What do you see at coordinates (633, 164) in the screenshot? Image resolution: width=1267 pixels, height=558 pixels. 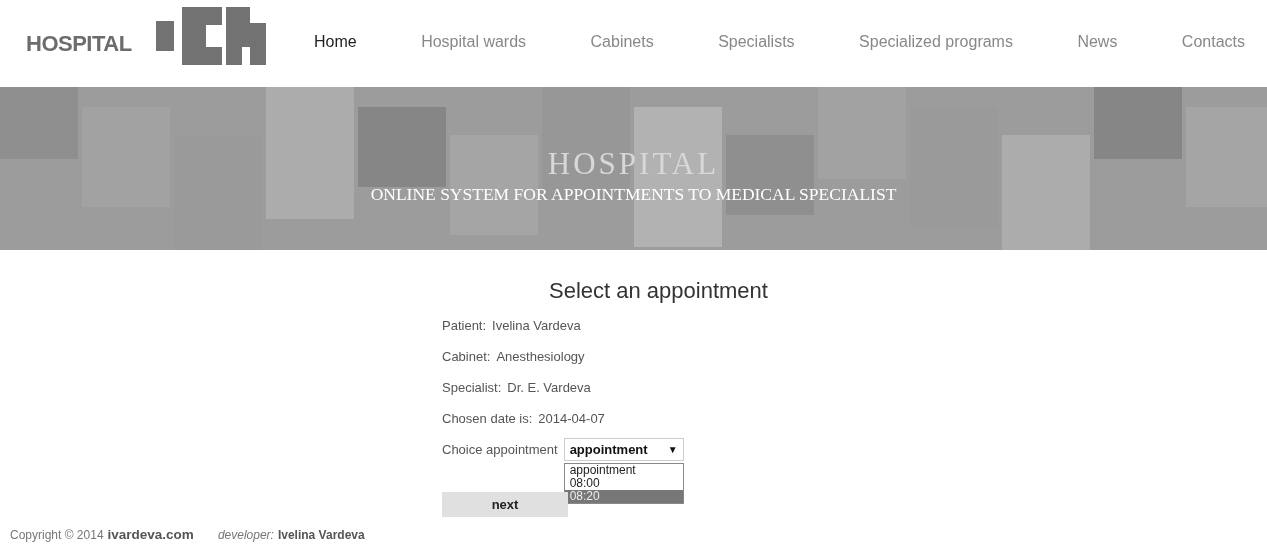 I see `banner-title: HOSPITAL` at bounding box center [633, 164].